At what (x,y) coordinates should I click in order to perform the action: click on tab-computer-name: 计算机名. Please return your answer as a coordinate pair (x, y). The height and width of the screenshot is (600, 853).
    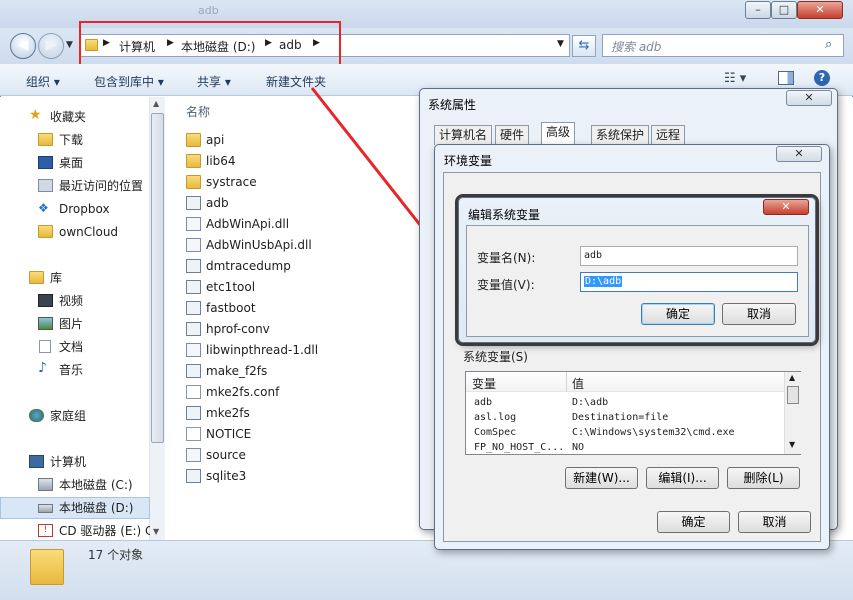
    Looking at the image, I should click on (463, 135).